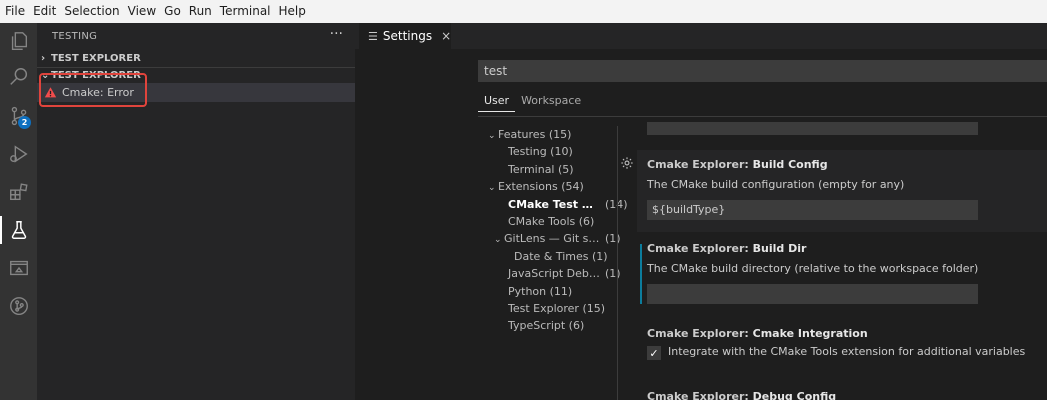  What do you see at coordinates (245, 11) in the screenshot?
I see `menu-terminal: Terminal` at bounding box center [245, 11].